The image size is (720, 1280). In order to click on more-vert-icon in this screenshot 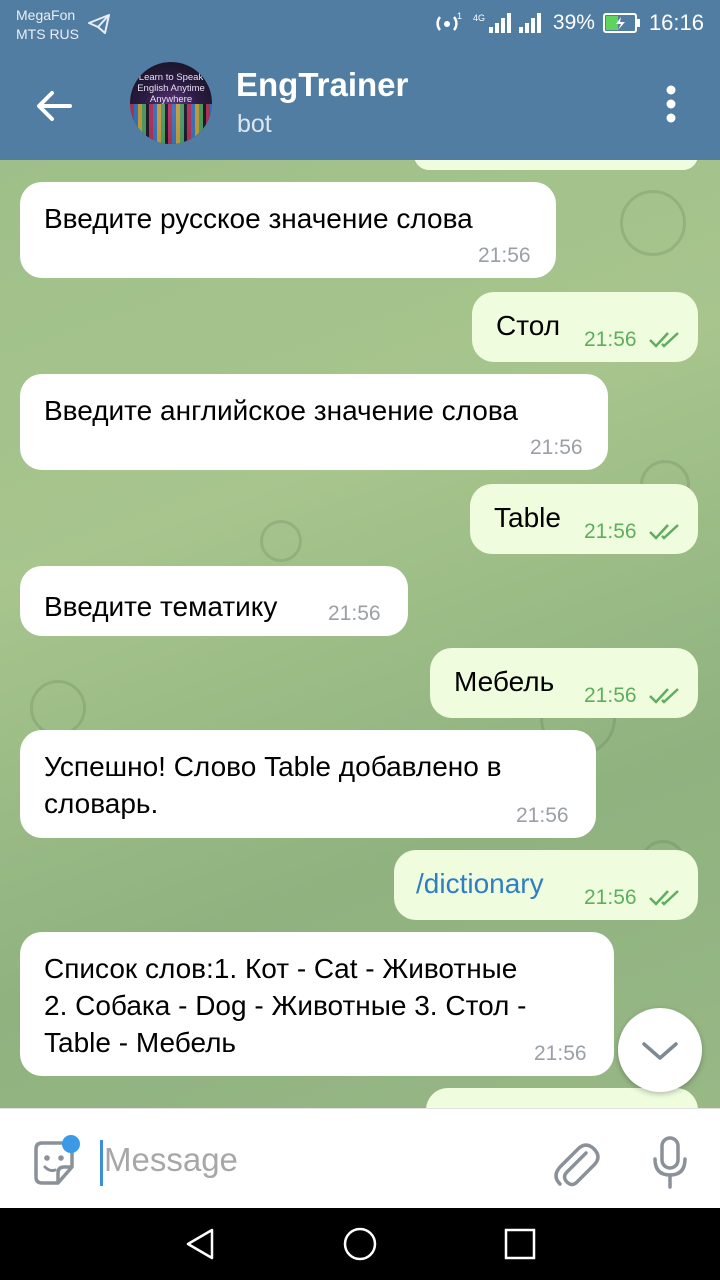, I will do `click(671, 105)`.